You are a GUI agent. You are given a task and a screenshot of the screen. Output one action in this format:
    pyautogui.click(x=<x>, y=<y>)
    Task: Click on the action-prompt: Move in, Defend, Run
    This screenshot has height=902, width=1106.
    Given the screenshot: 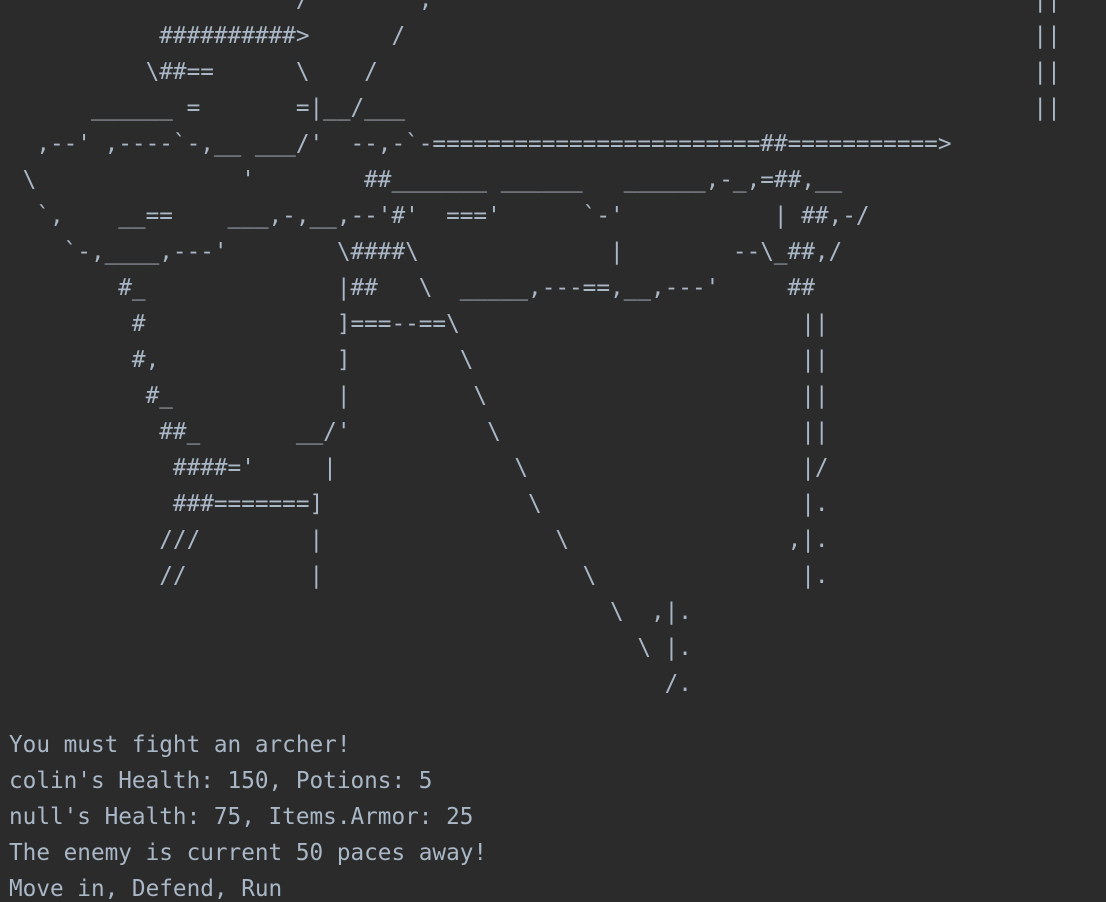 What is the action you would take?
    pyautogui.click(x=146, y=889)
    